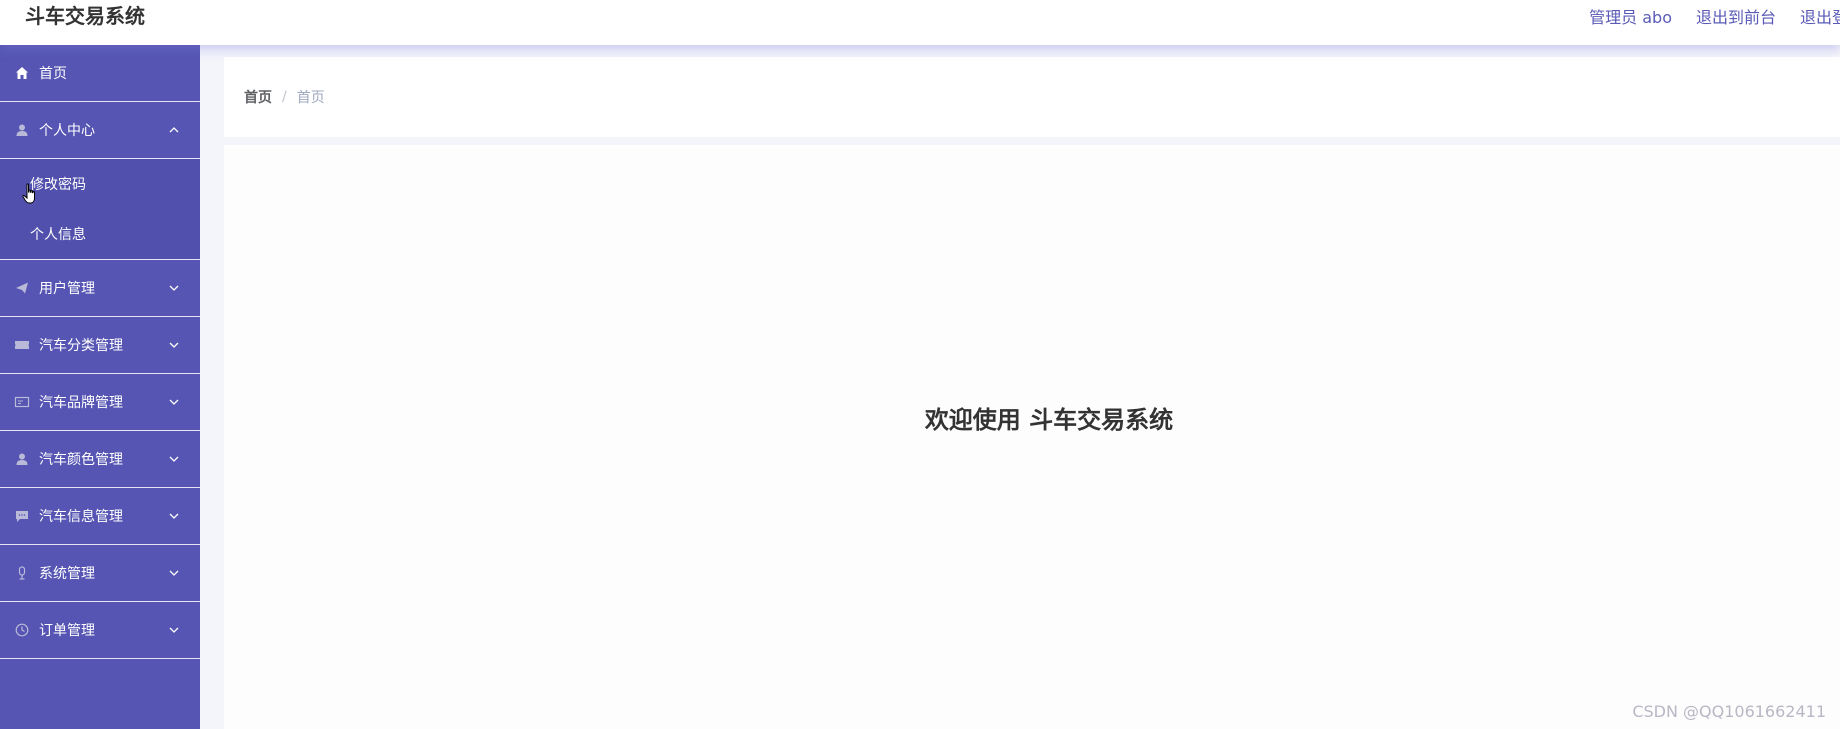 The width and height of the screenshot is (1840, 729). Describe the element at coordinates (1049, 420) in the screenshot. I see `welcome-heading: 欢迎使用 斗车交易系统` at that location.